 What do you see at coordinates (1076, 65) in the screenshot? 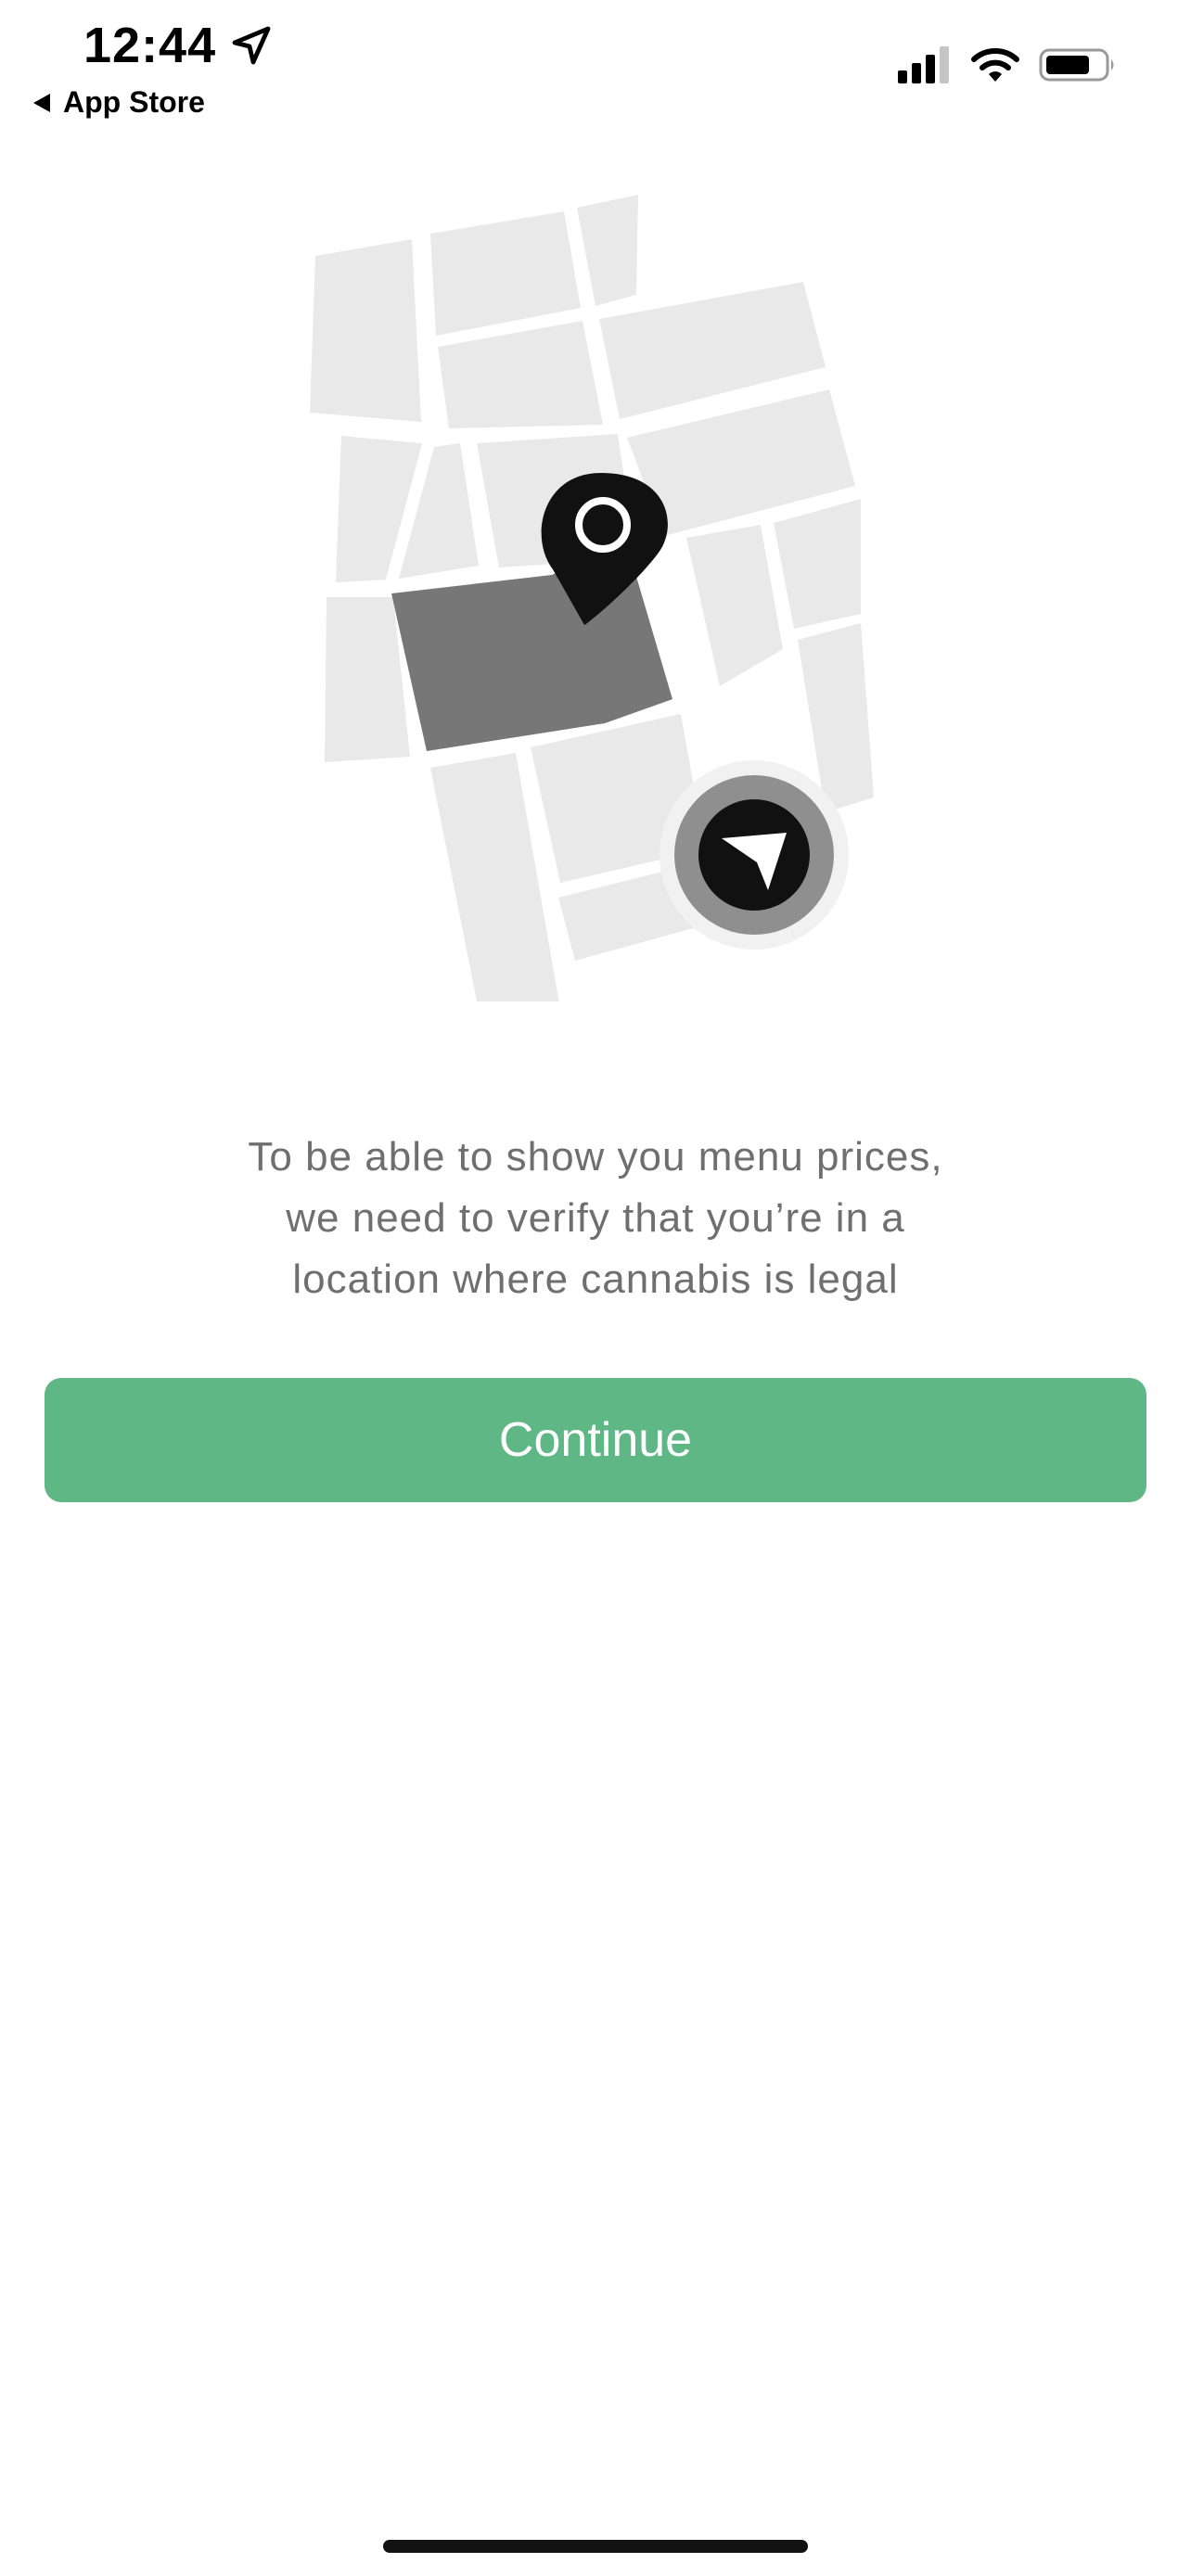
I see `battery-icon` at bounding box center [1076, 65].